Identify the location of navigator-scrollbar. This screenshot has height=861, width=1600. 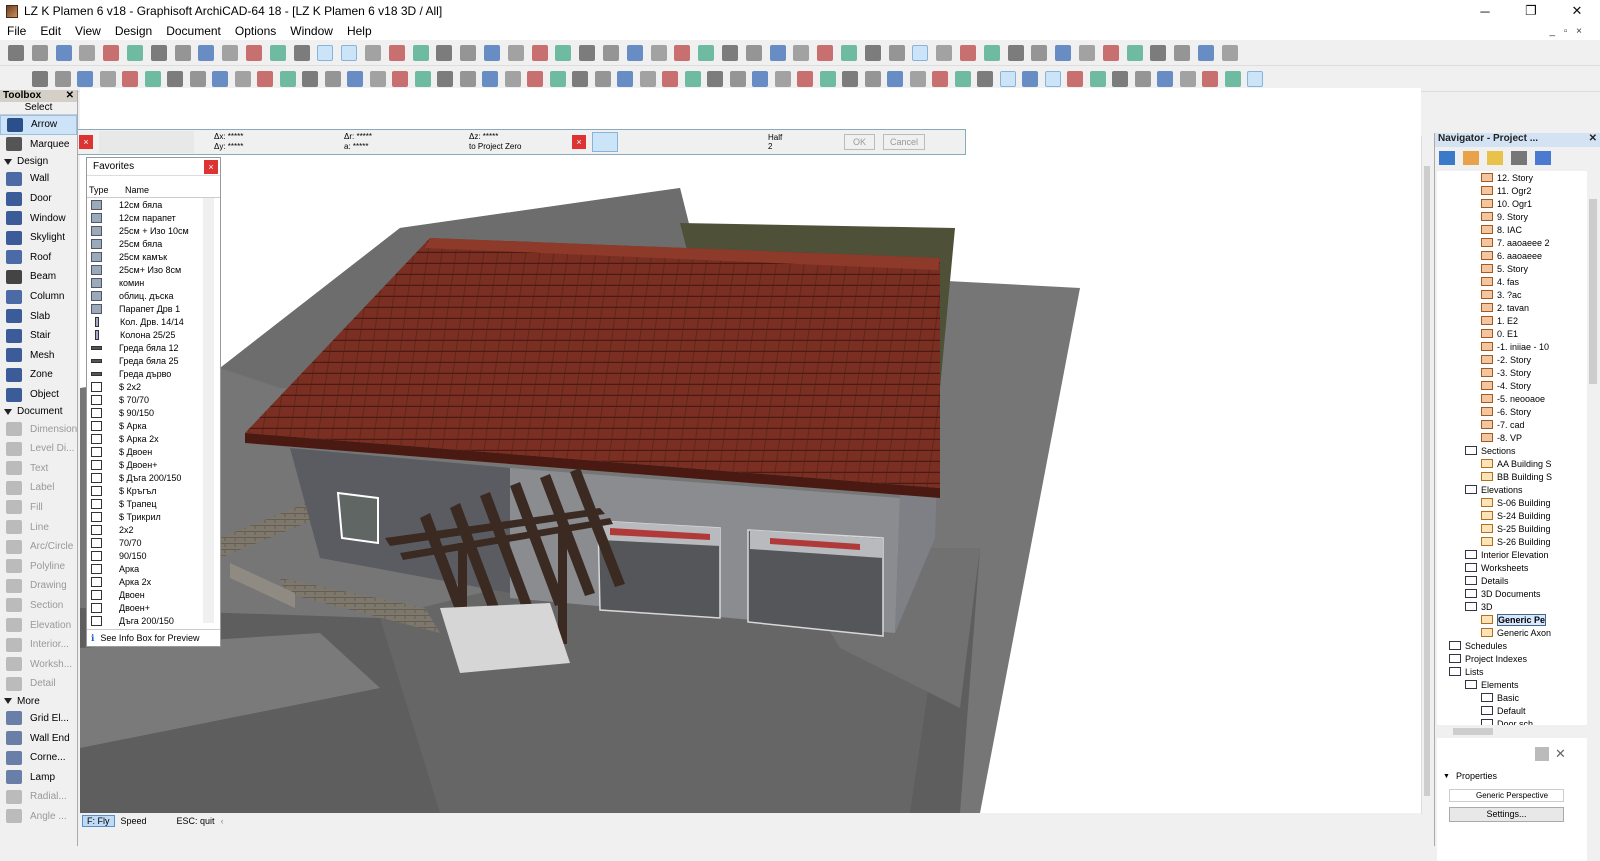
(1593, 451).